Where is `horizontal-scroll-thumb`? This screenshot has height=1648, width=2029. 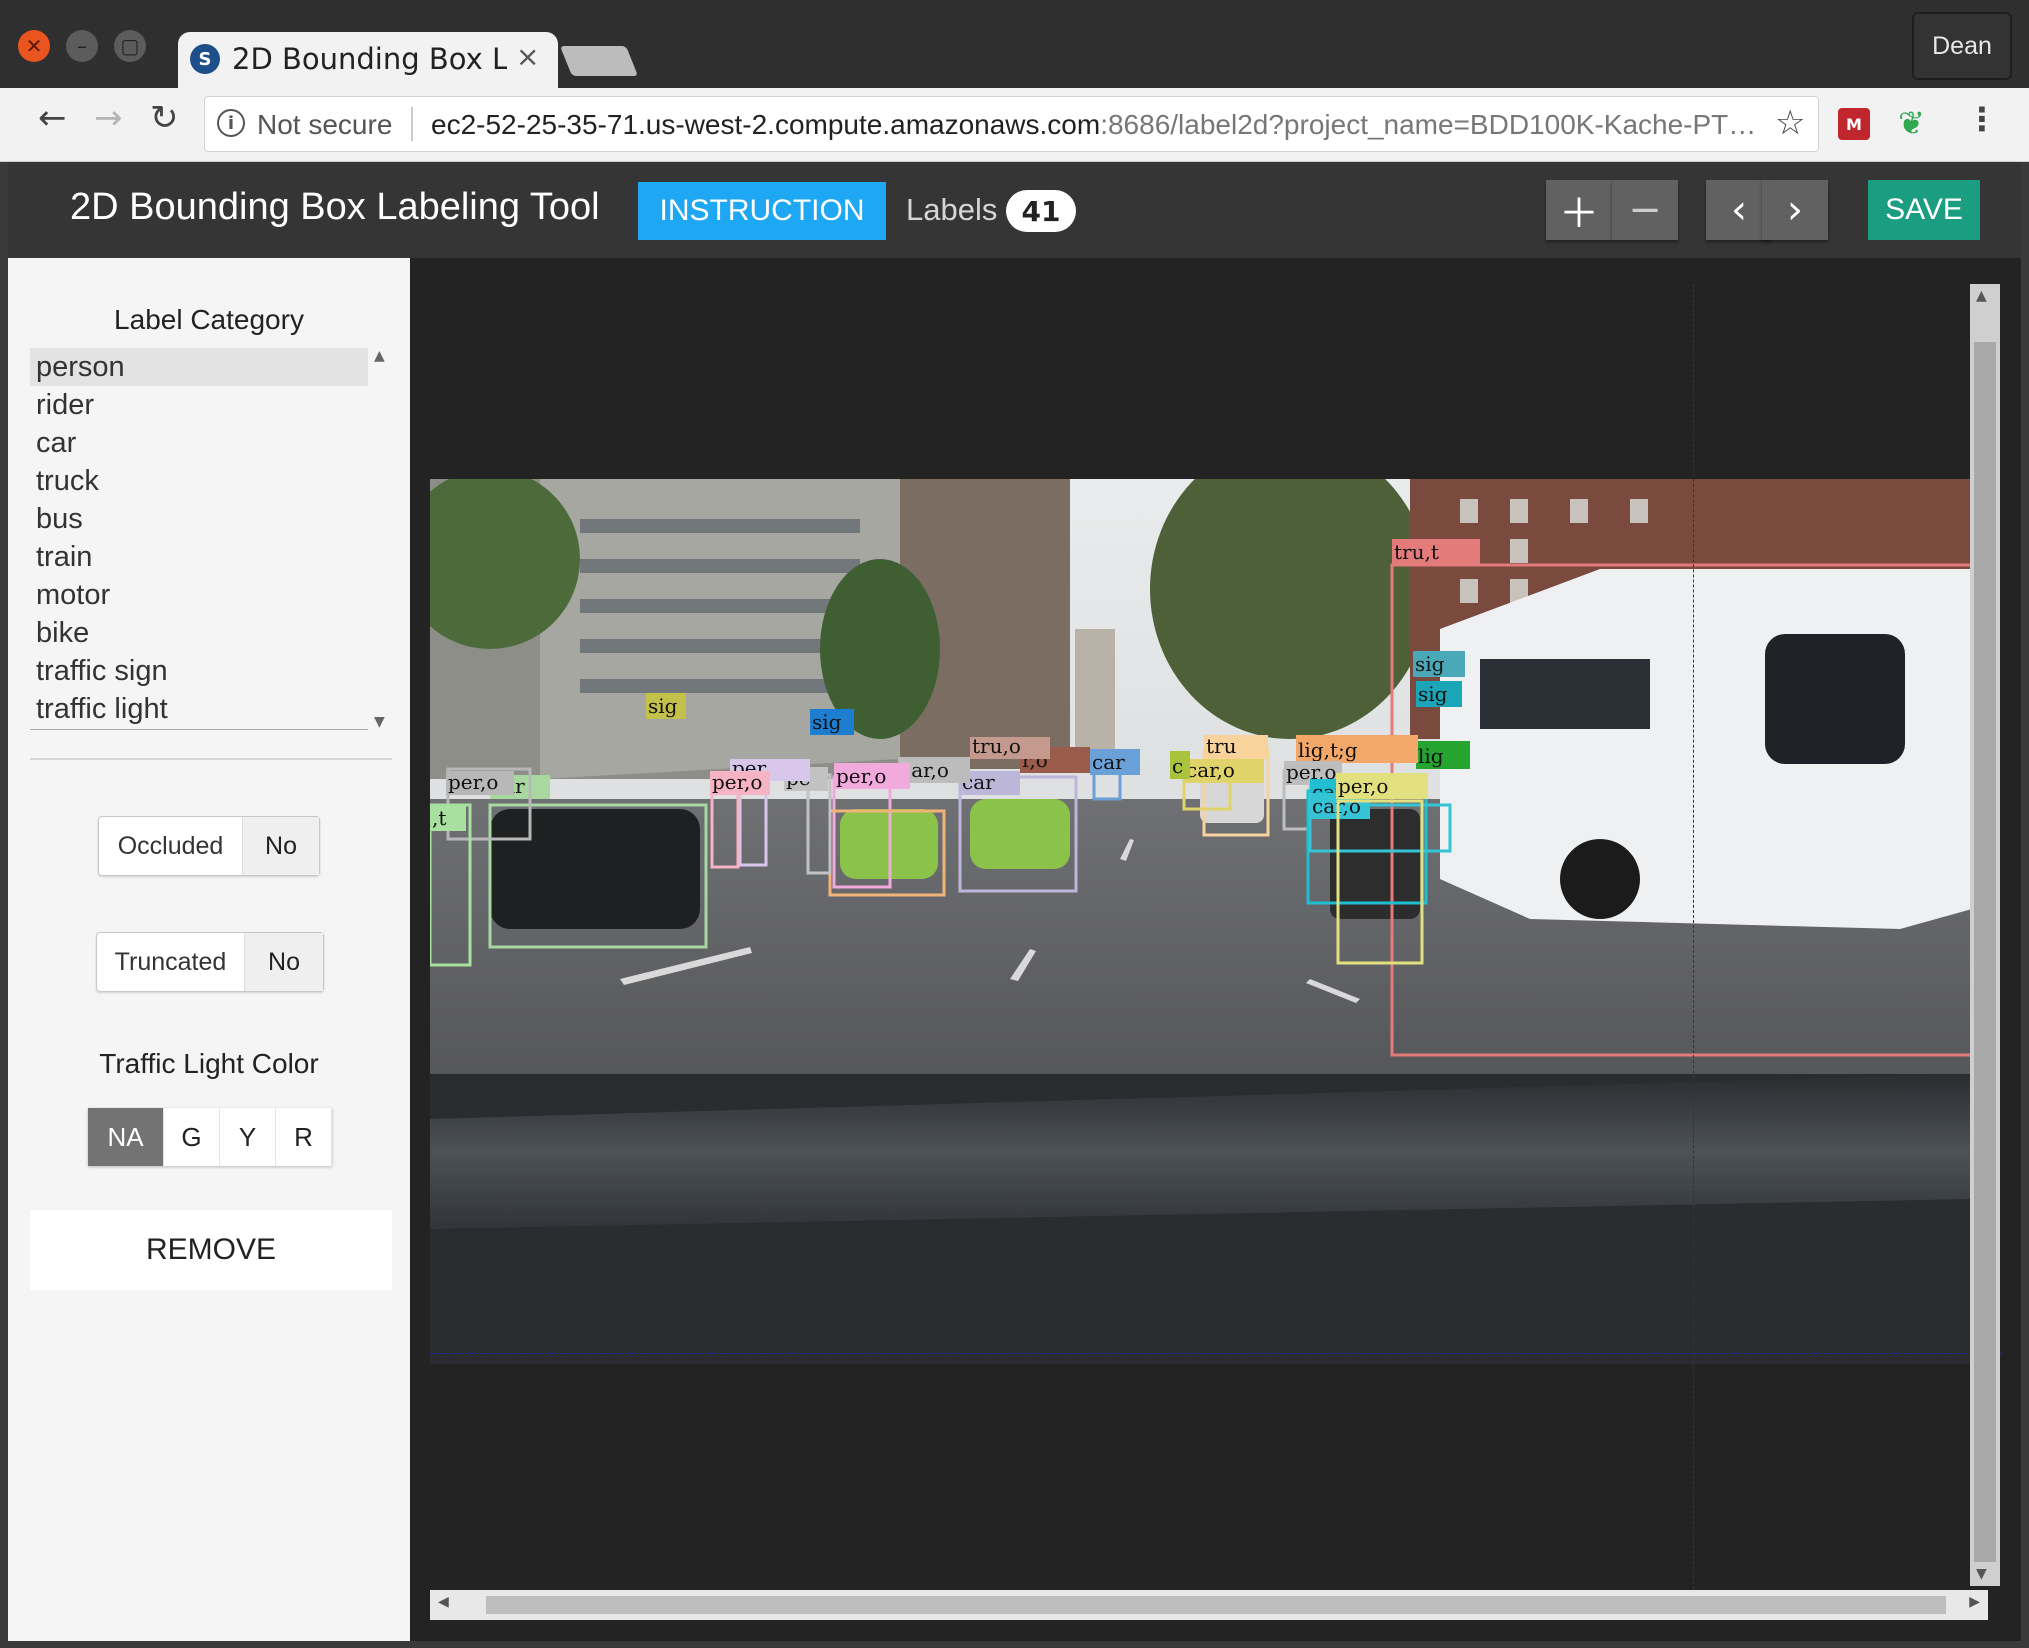
horizontal-scroll-thumb is located at coordinates (1216, 1605).